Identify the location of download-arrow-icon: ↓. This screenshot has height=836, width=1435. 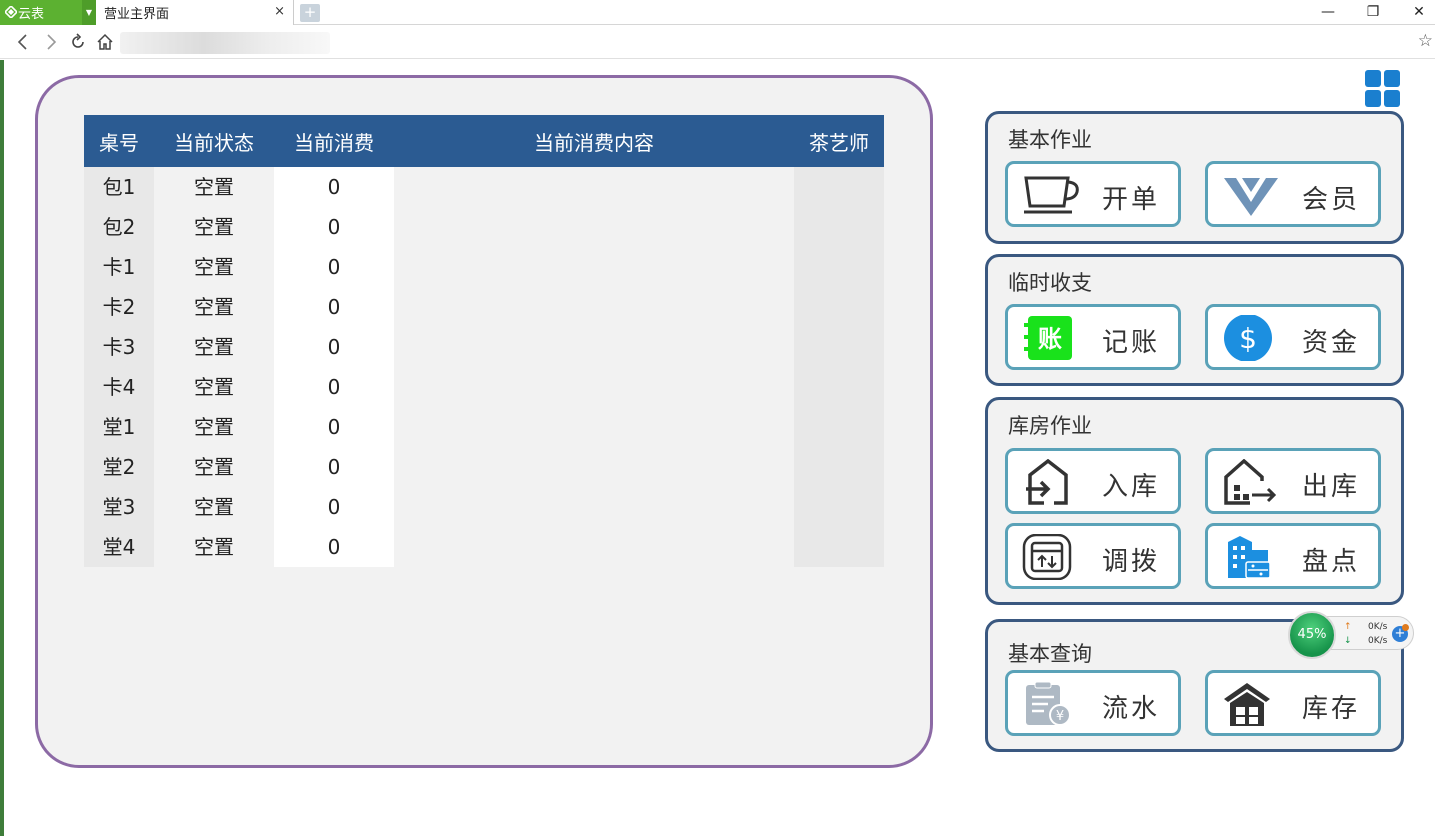
(1348, 641).